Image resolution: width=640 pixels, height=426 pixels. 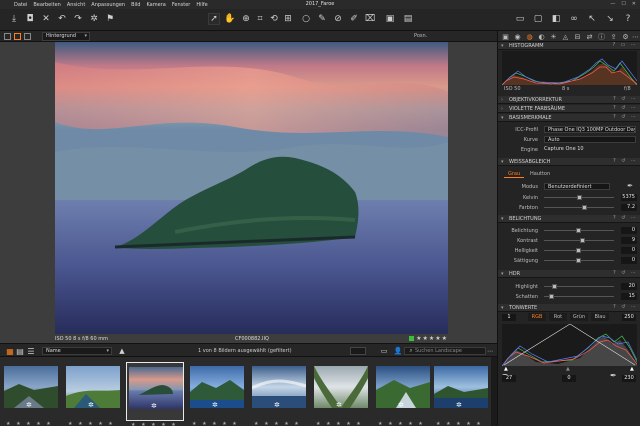 What do you see at coordinates (629, 317) in the screenshot?
I see `levels-input-high: 250` at bounding box center [629, 317].